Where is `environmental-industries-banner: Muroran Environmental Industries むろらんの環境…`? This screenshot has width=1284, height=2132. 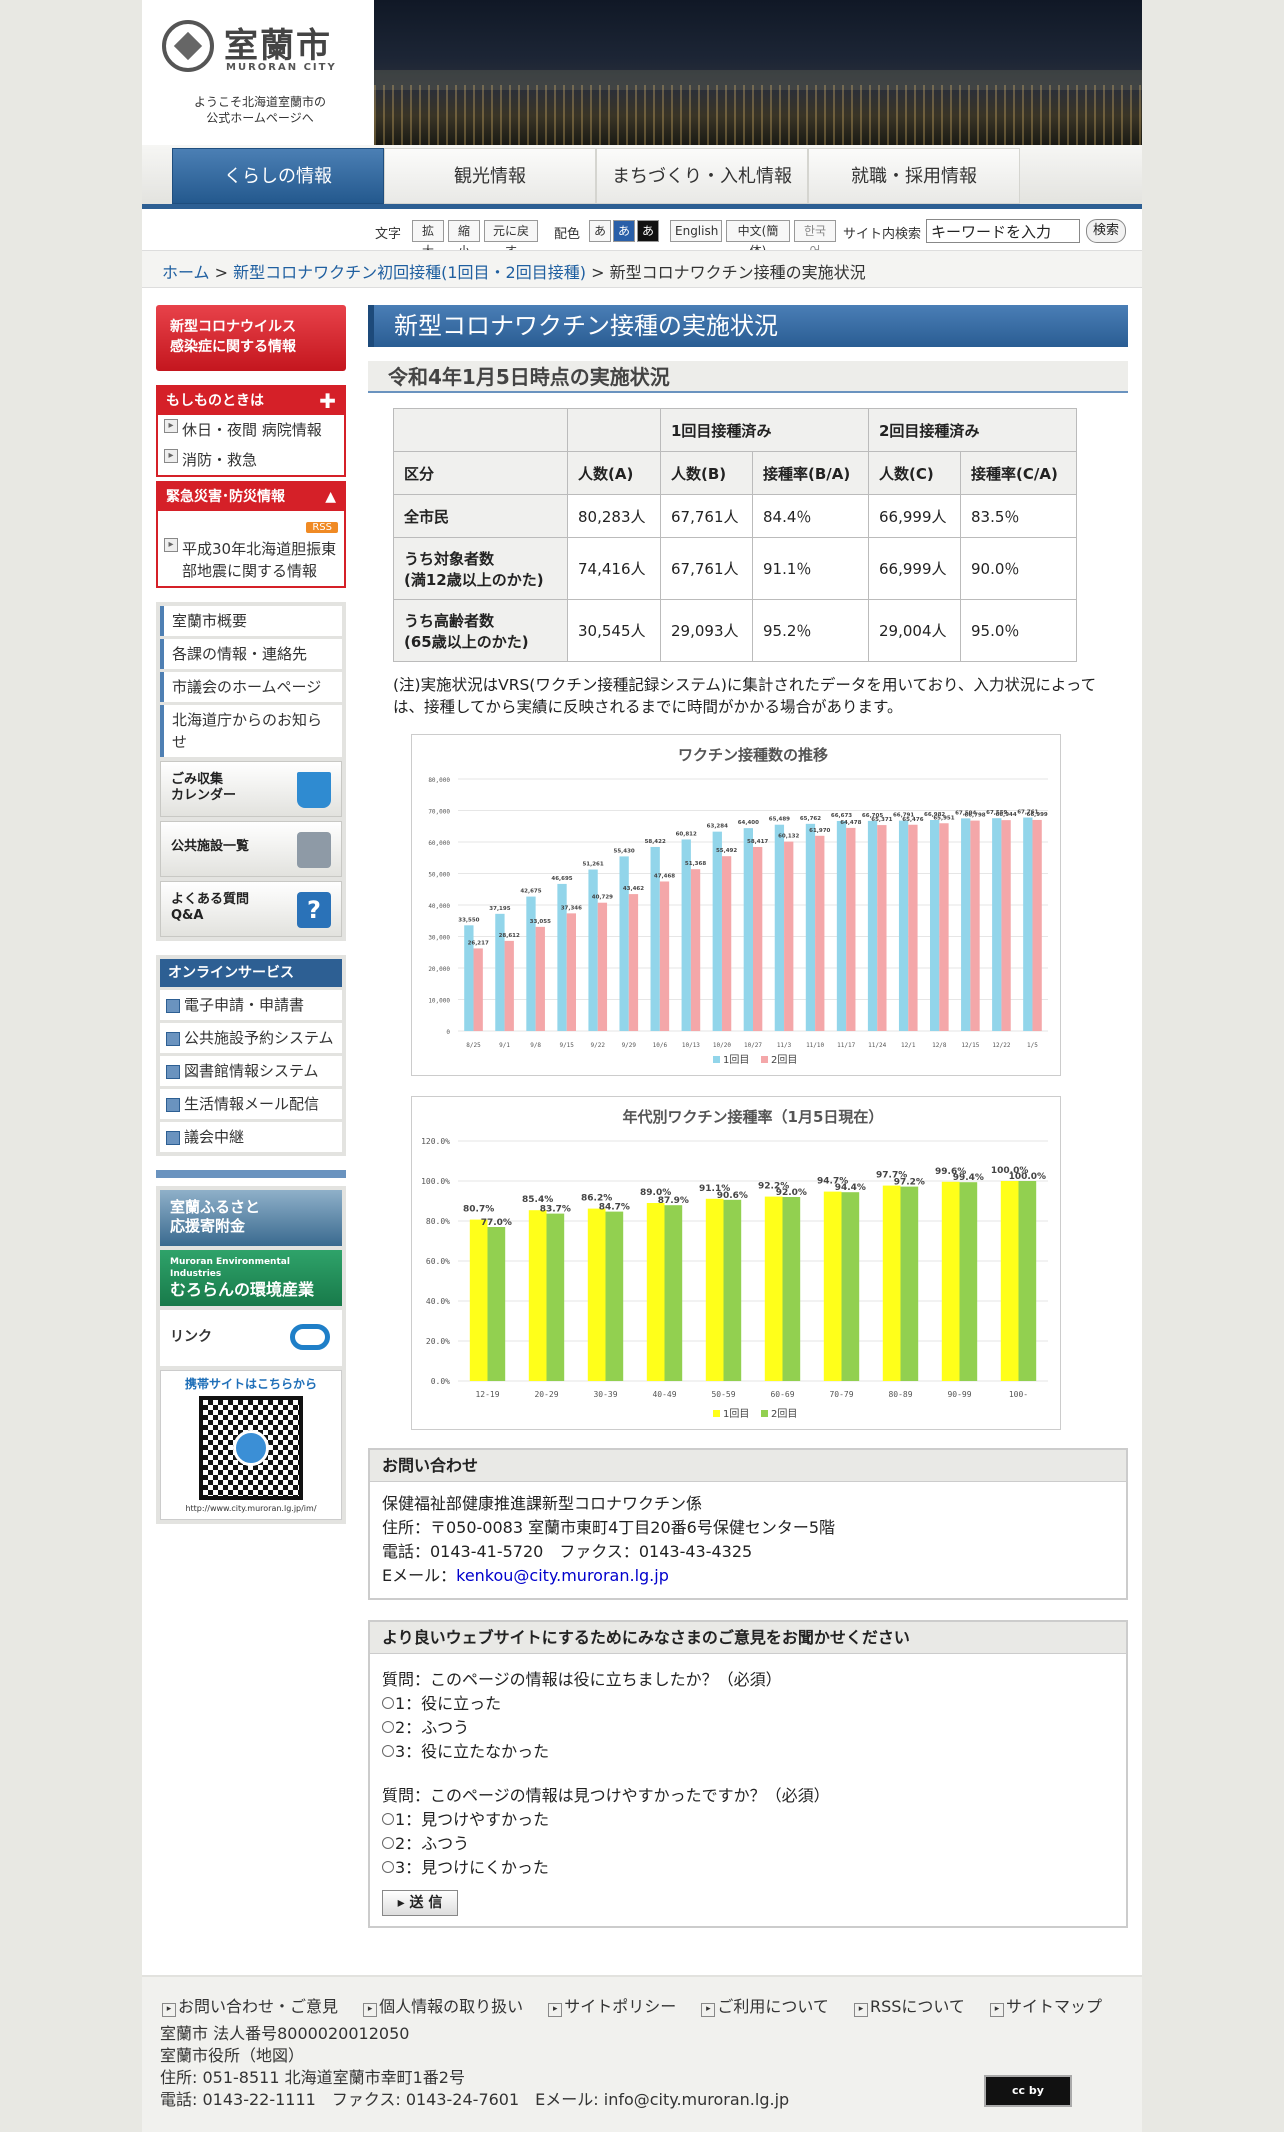 environmental-industries-banner: Muroran Environmental Industries むろらんの環境… is located at coordinates (251, 1278).